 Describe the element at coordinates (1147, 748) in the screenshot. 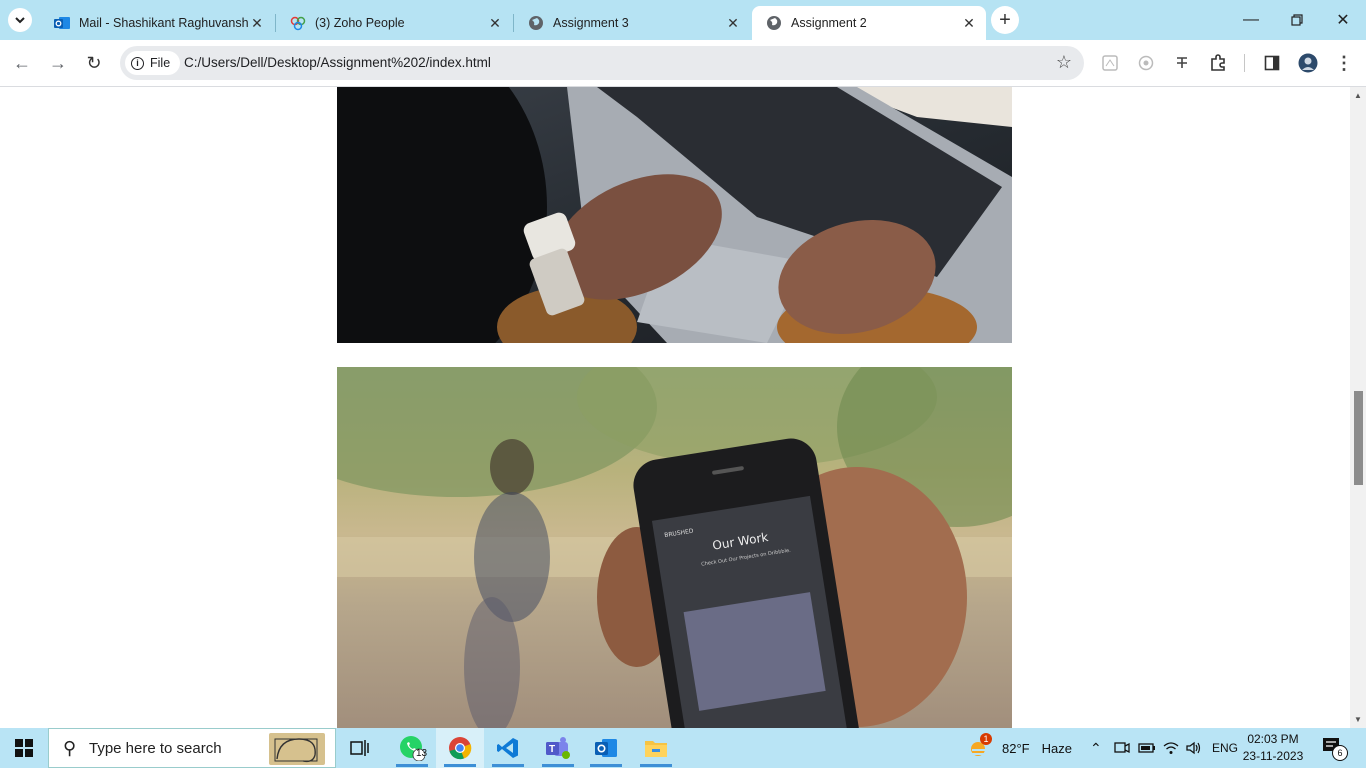

I see `battery-icon` at that location.